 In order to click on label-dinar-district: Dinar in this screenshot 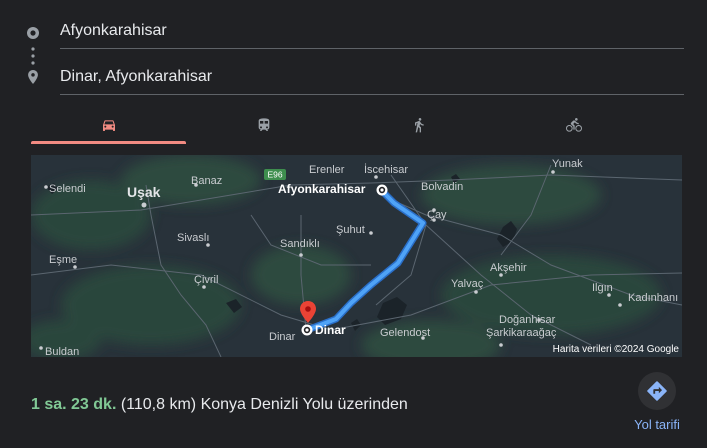, I will do `click(282, 337)`.